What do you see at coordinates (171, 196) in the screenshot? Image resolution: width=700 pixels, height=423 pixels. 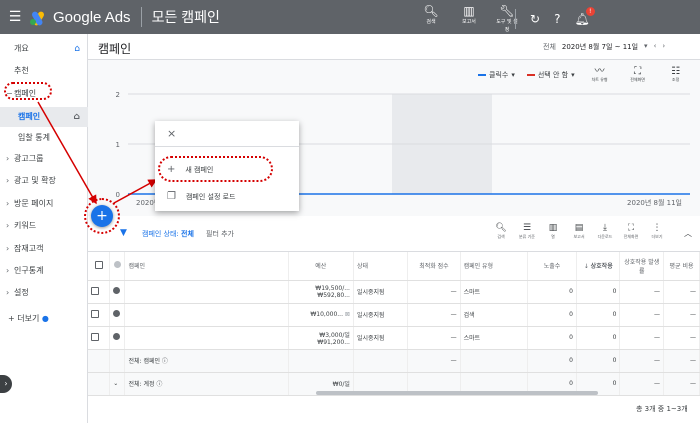 I see `copy-icon: ❐` at bounding box center [171, 196].